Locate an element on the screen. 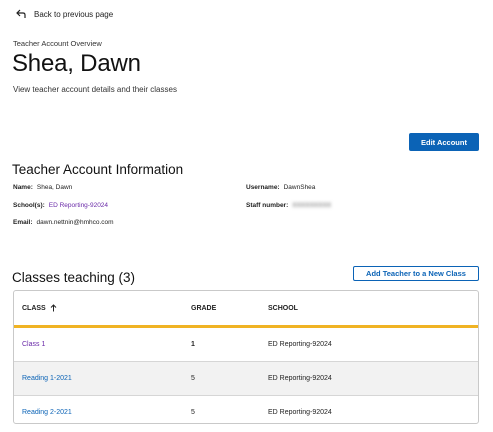 This screenshot has width=493, height=432. table-row: Reading 2-2021 5 ED Reporting-92024 is located at coordinates (246, 409).